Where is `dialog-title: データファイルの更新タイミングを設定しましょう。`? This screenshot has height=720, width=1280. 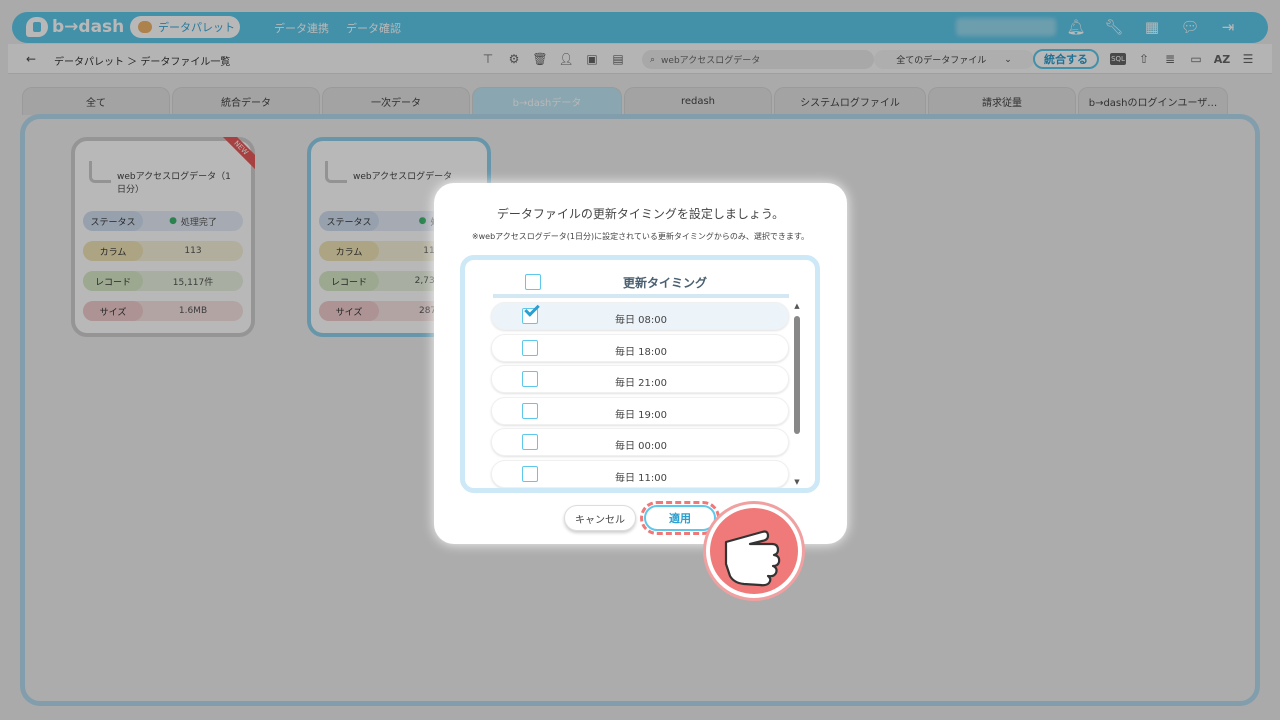
dialog-title: データファイルの更新タイミングを設定しましょう。 is located at coordinates (640, 214).